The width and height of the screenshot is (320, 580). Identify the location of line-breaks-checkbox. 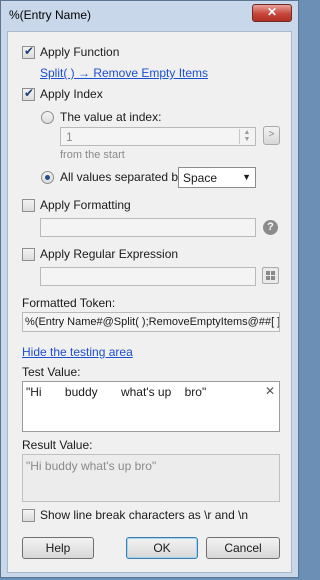
(28, 515).